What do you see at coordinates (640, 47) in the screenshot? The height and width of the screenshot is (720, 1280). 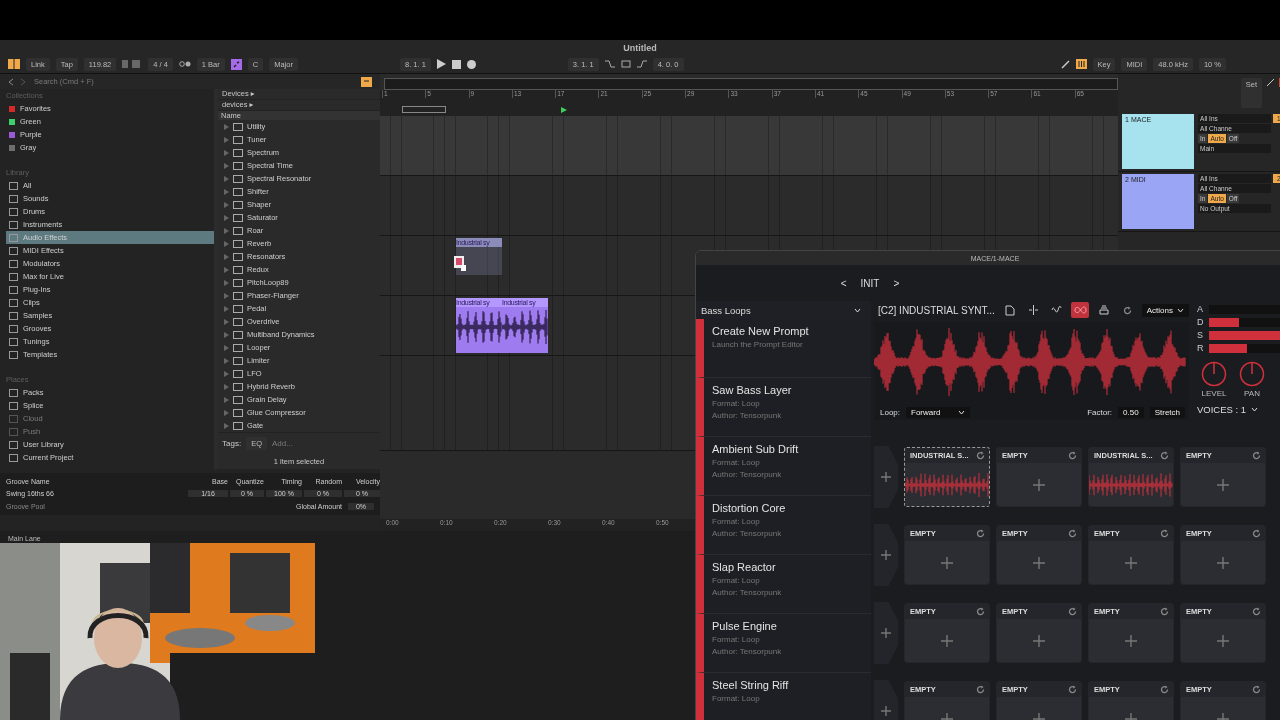 I see `window-title: Untitled` at bounding box center [640, 47].